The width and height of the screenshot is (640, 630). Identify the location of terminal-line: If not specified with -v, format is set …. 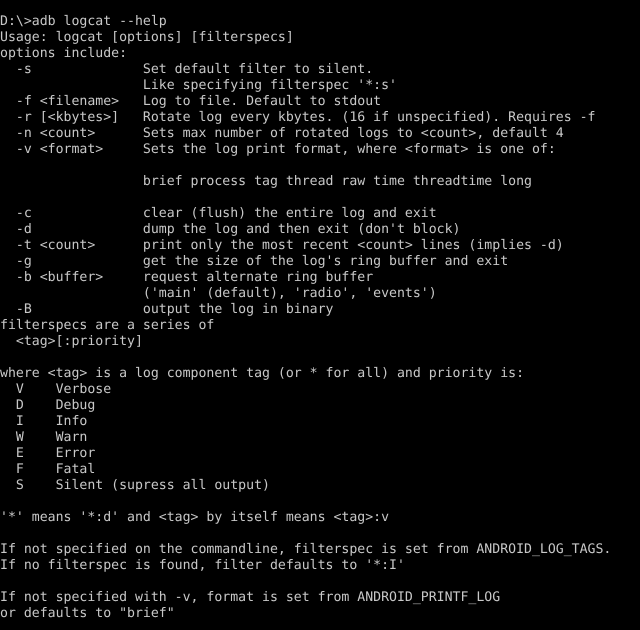
(250, 598).